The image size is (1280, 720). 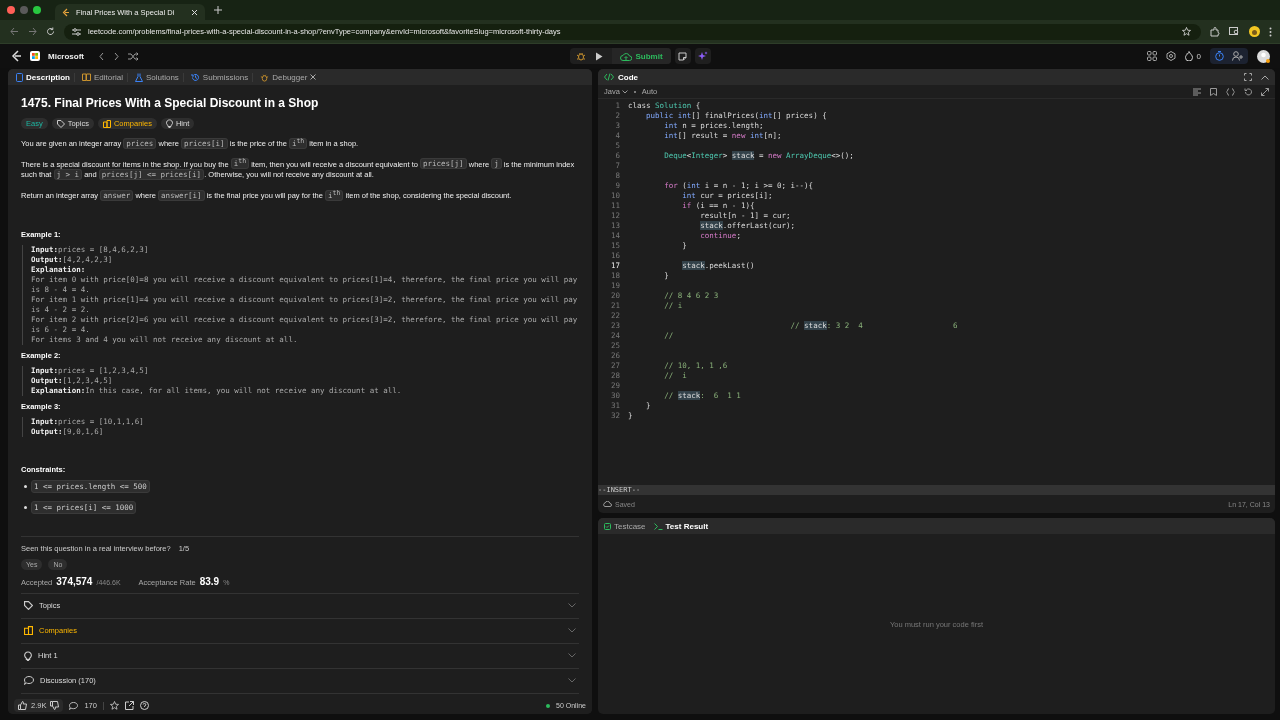 I want to click on panel-title: Code, so click(x=628, y=77).